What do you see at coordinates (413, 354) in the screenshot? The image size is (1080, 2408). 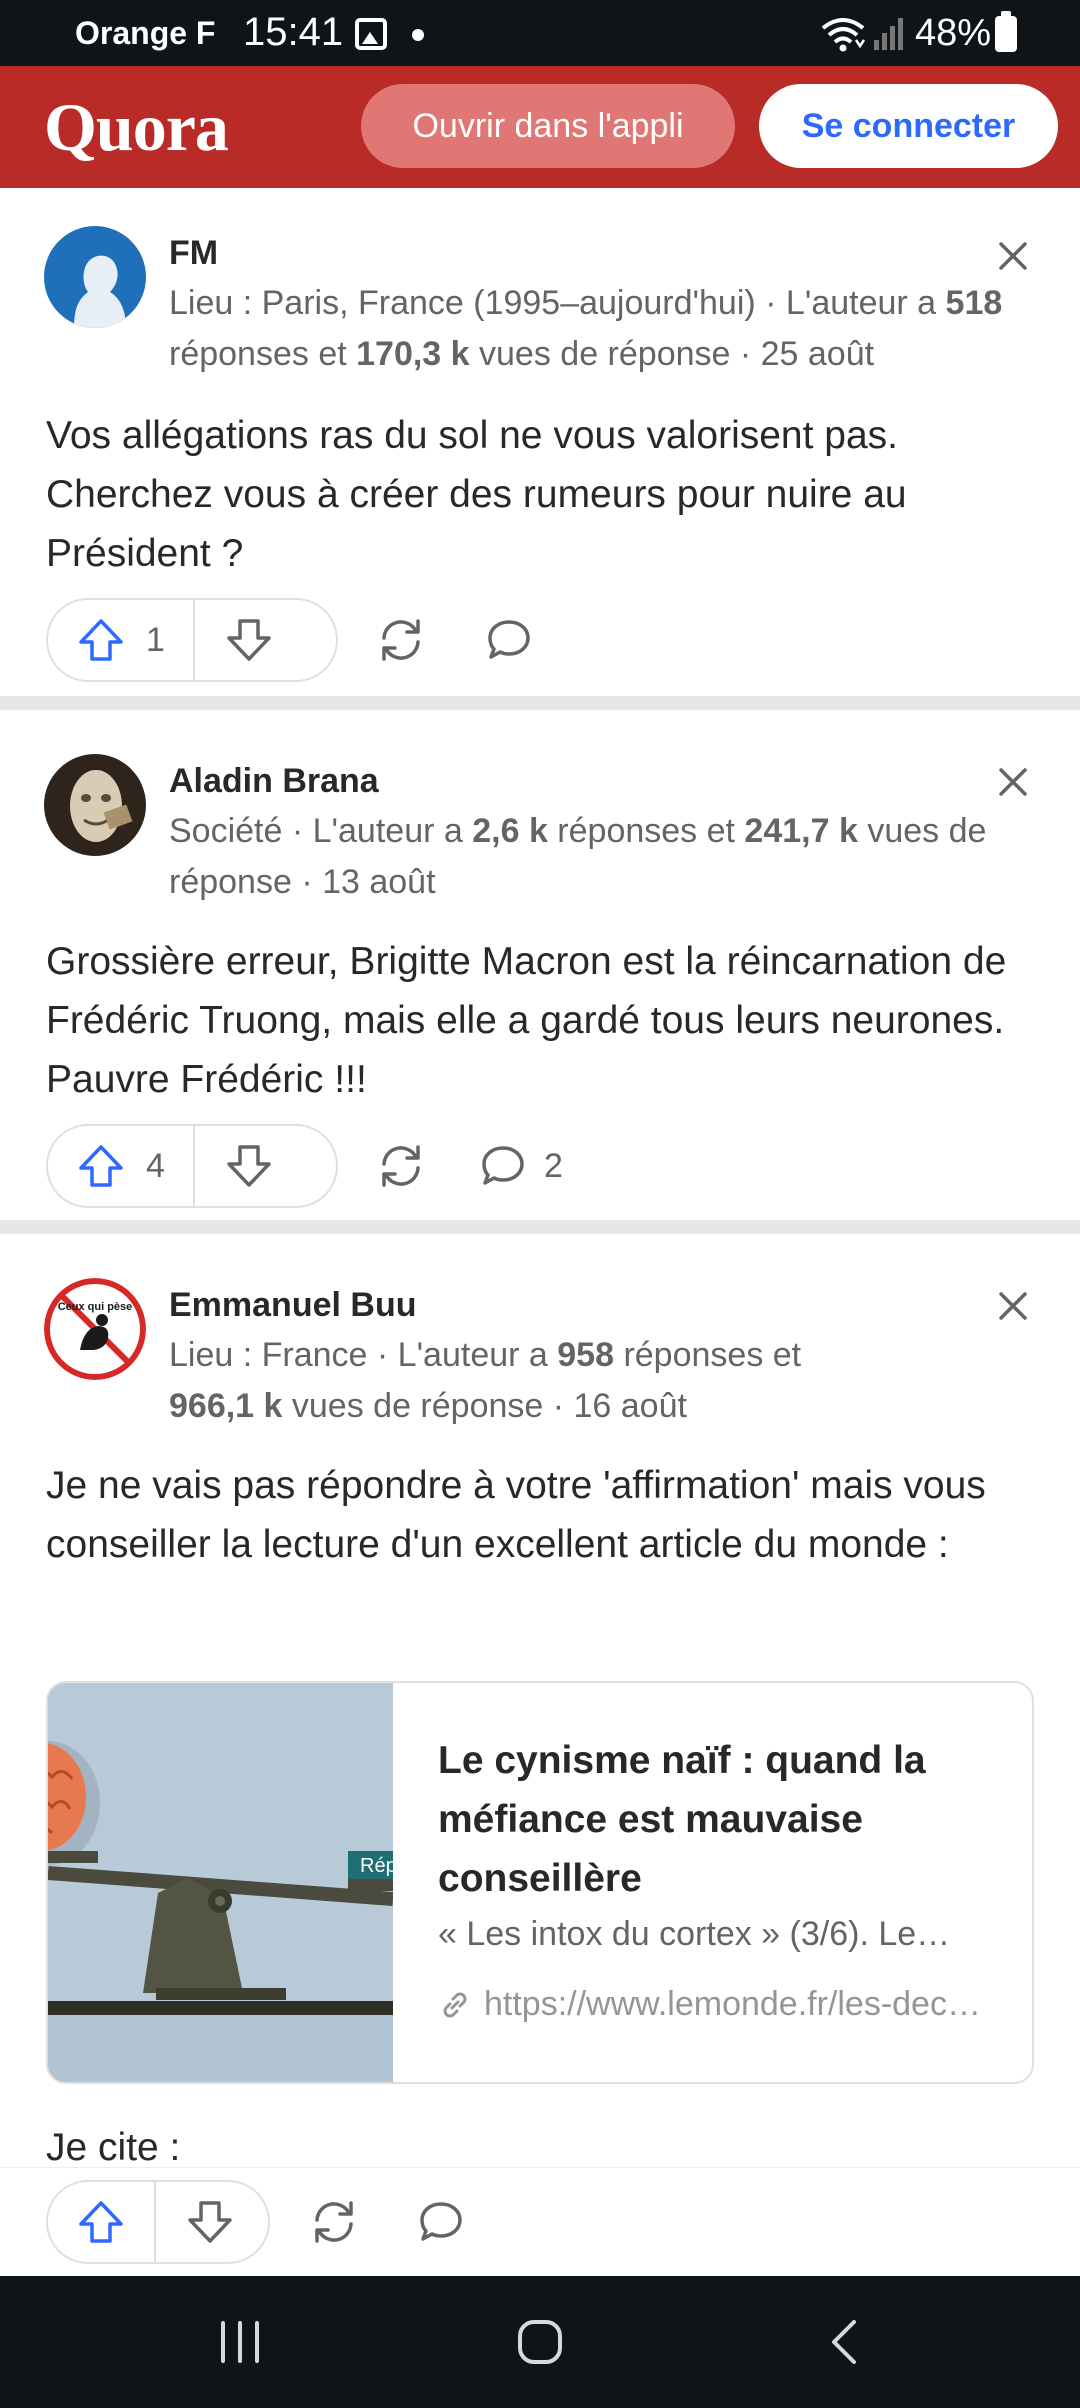 I see `view-count: 170,3 k` at bounding box center [413, 354].